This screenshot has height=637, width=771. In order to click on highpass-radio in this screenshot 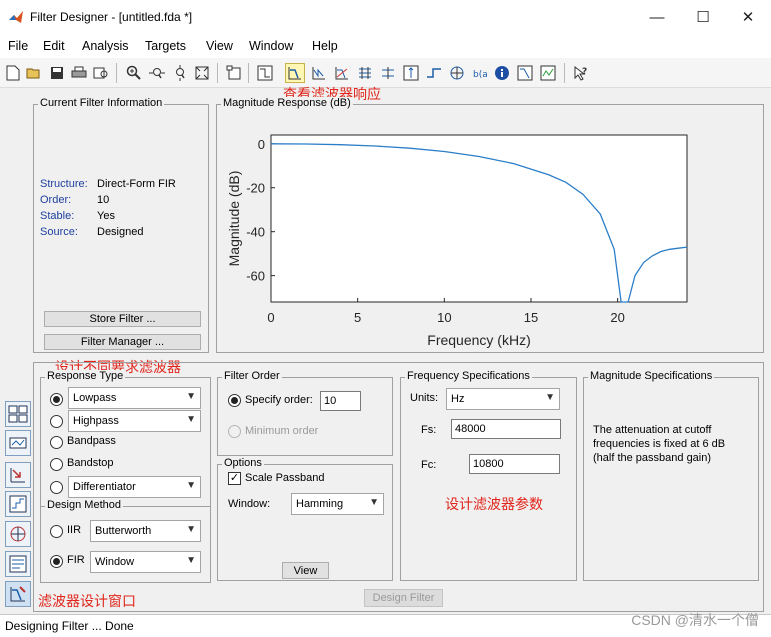, I will do `click(56, 421)`.